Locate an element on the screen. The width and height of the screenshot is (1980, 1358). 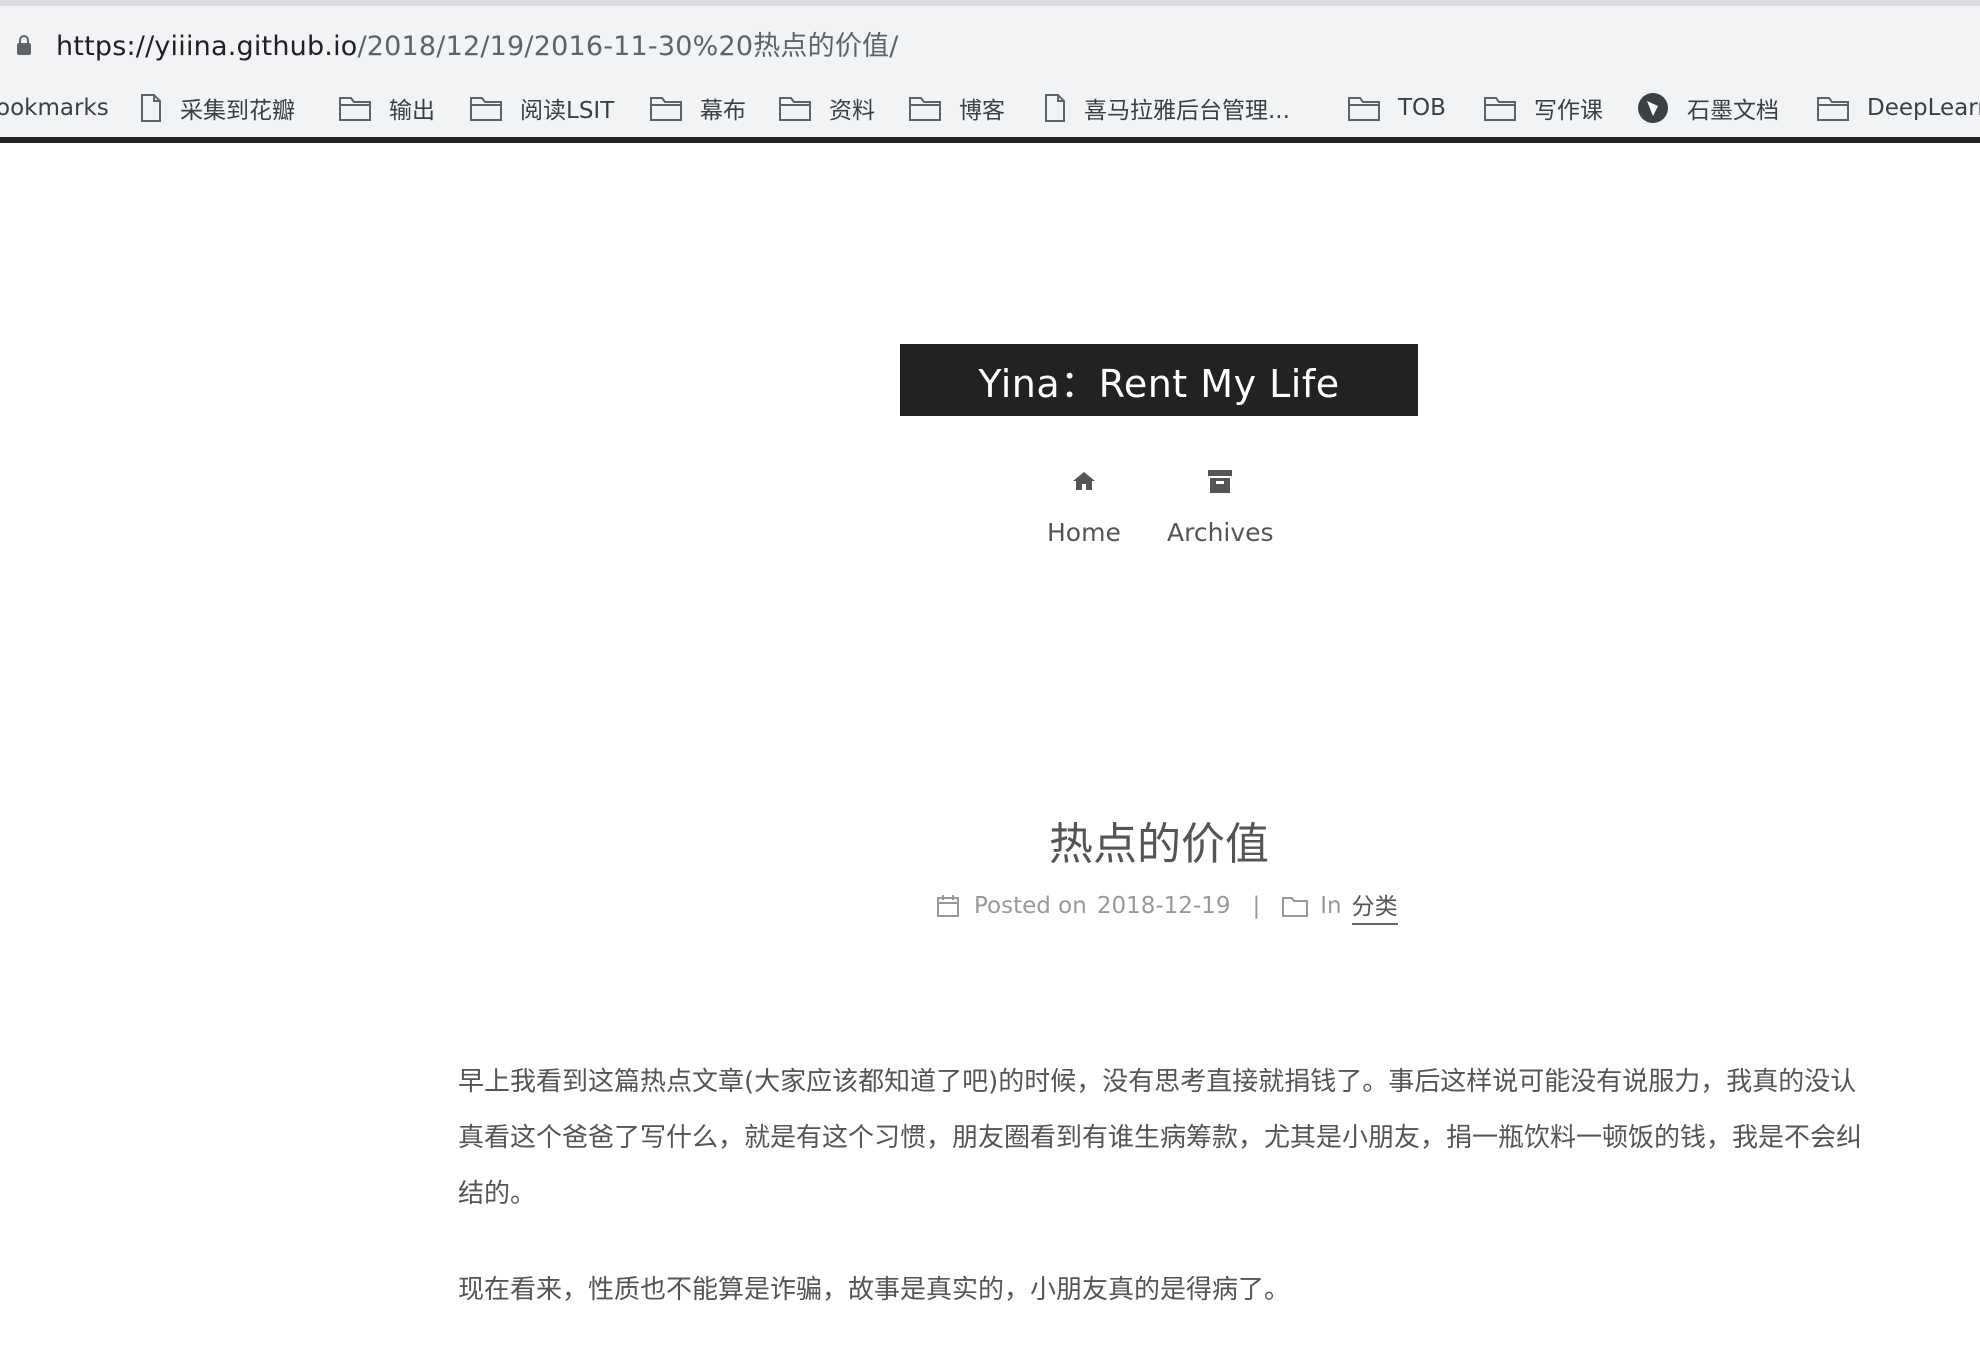
post-title: 热点的价值 is located at coordinates (1159, 844).